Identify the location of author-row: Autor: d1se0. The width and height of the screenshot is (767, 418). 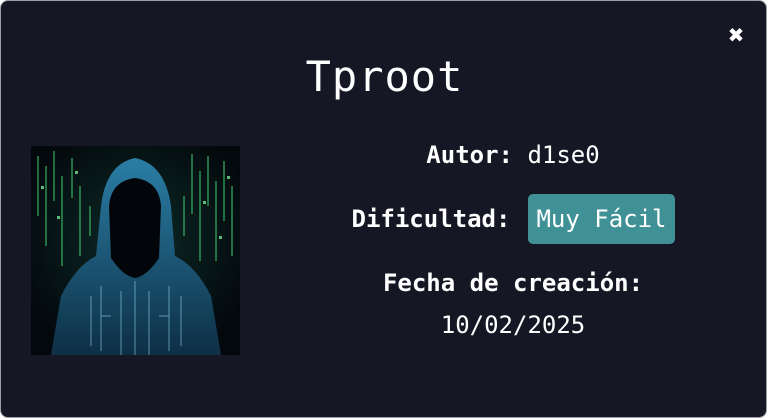
(513, 155).